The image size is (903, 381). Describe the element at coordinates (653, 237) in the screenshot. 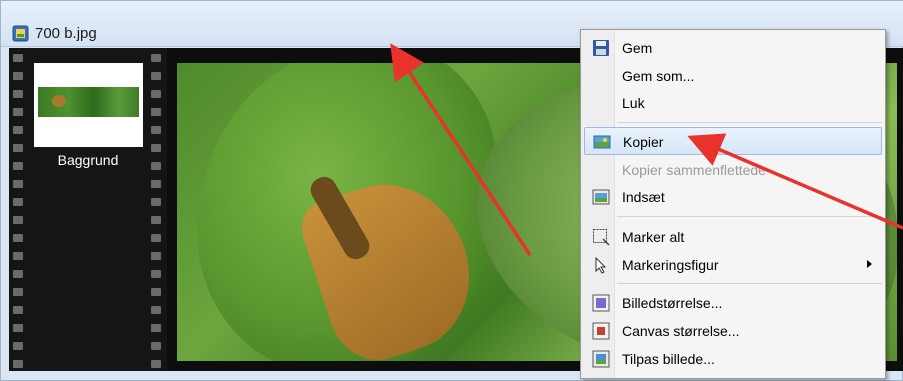

I see `menu-item-label: Marker alt` at that location.